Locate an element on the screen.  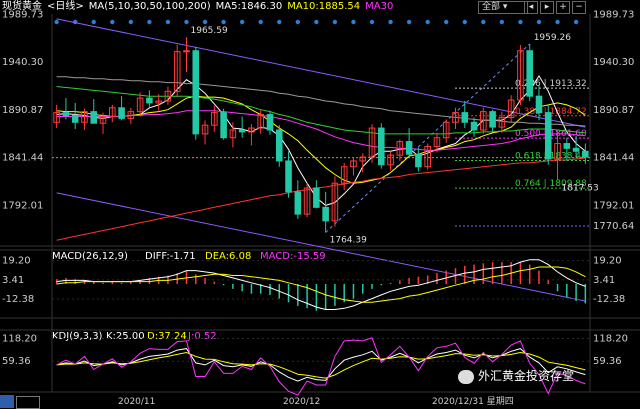
kdj-y-tick-right: 118.20 is located at coordinates (610, 338).